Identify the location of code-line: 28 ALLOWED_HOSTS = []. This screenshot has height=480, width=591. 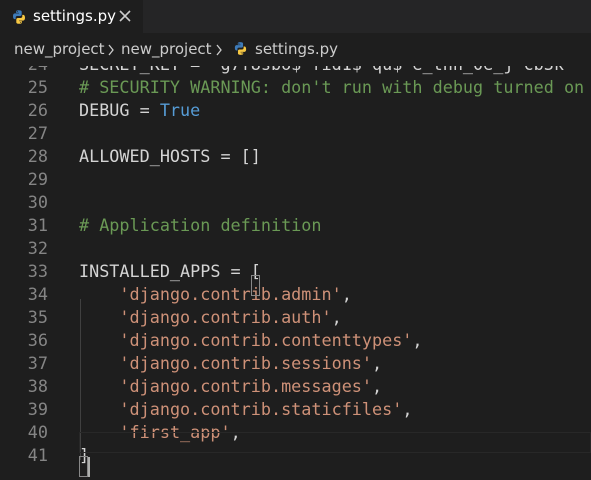
(295, 156).